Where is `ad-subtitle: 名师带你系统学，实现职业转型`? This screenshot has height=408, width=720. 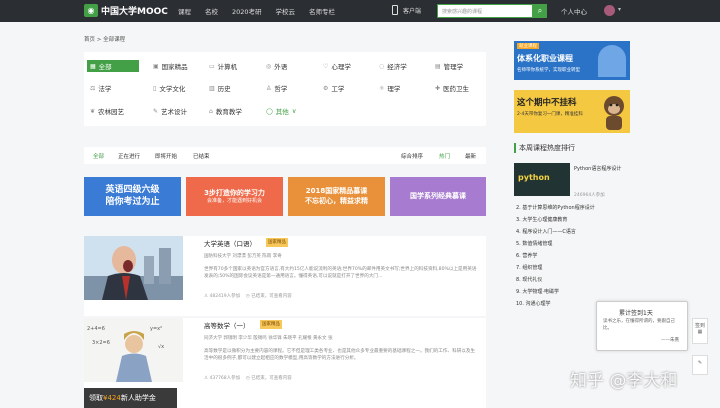 ad-subtitle: 名师带你系统学，实现职业转型 is located at coordinates (548, 70).